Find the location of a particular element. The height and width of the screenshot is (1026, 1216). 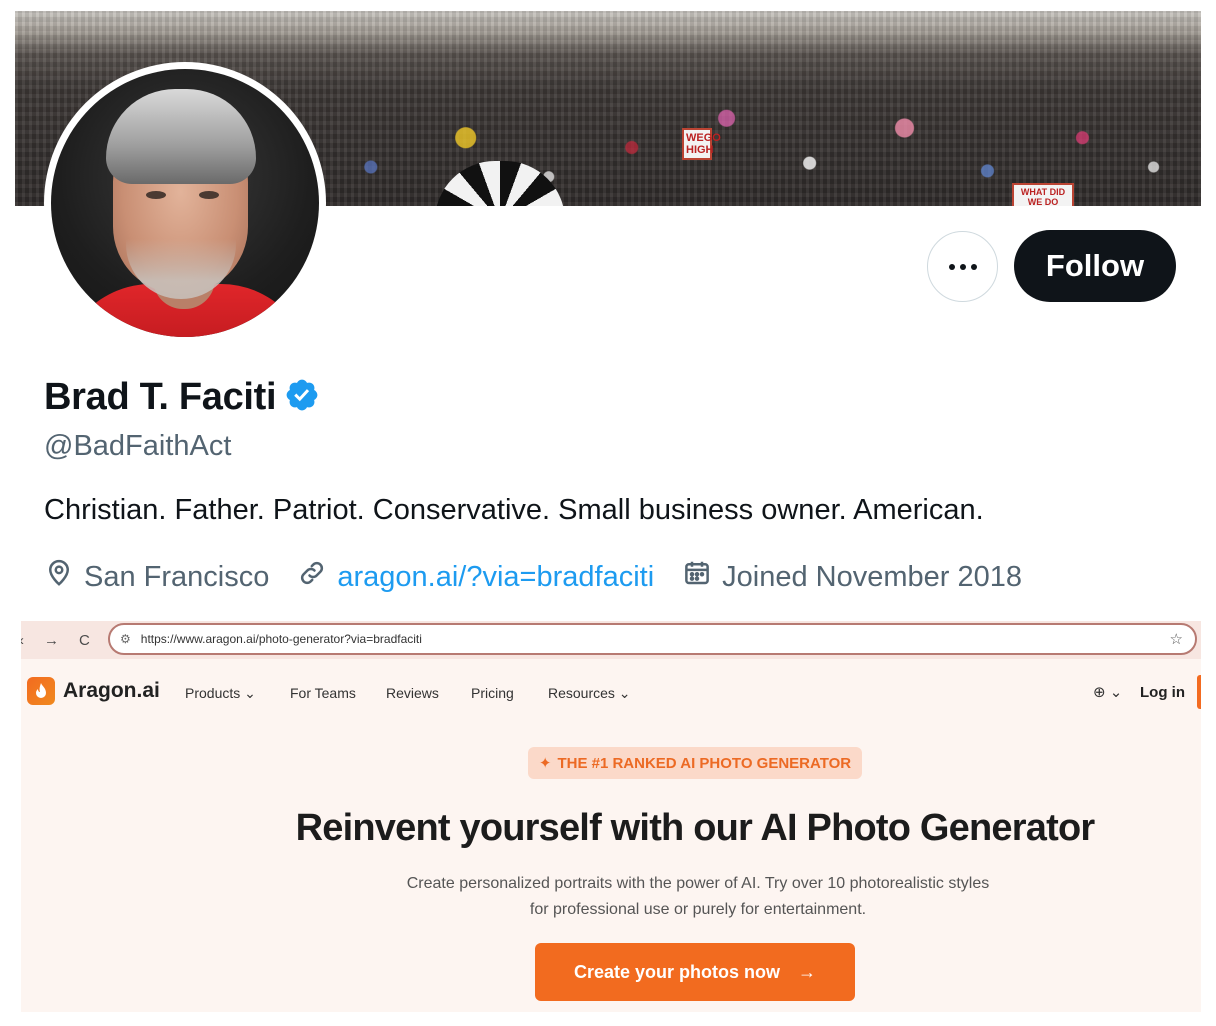

avatar-photo is located at coordinates (185, 203).